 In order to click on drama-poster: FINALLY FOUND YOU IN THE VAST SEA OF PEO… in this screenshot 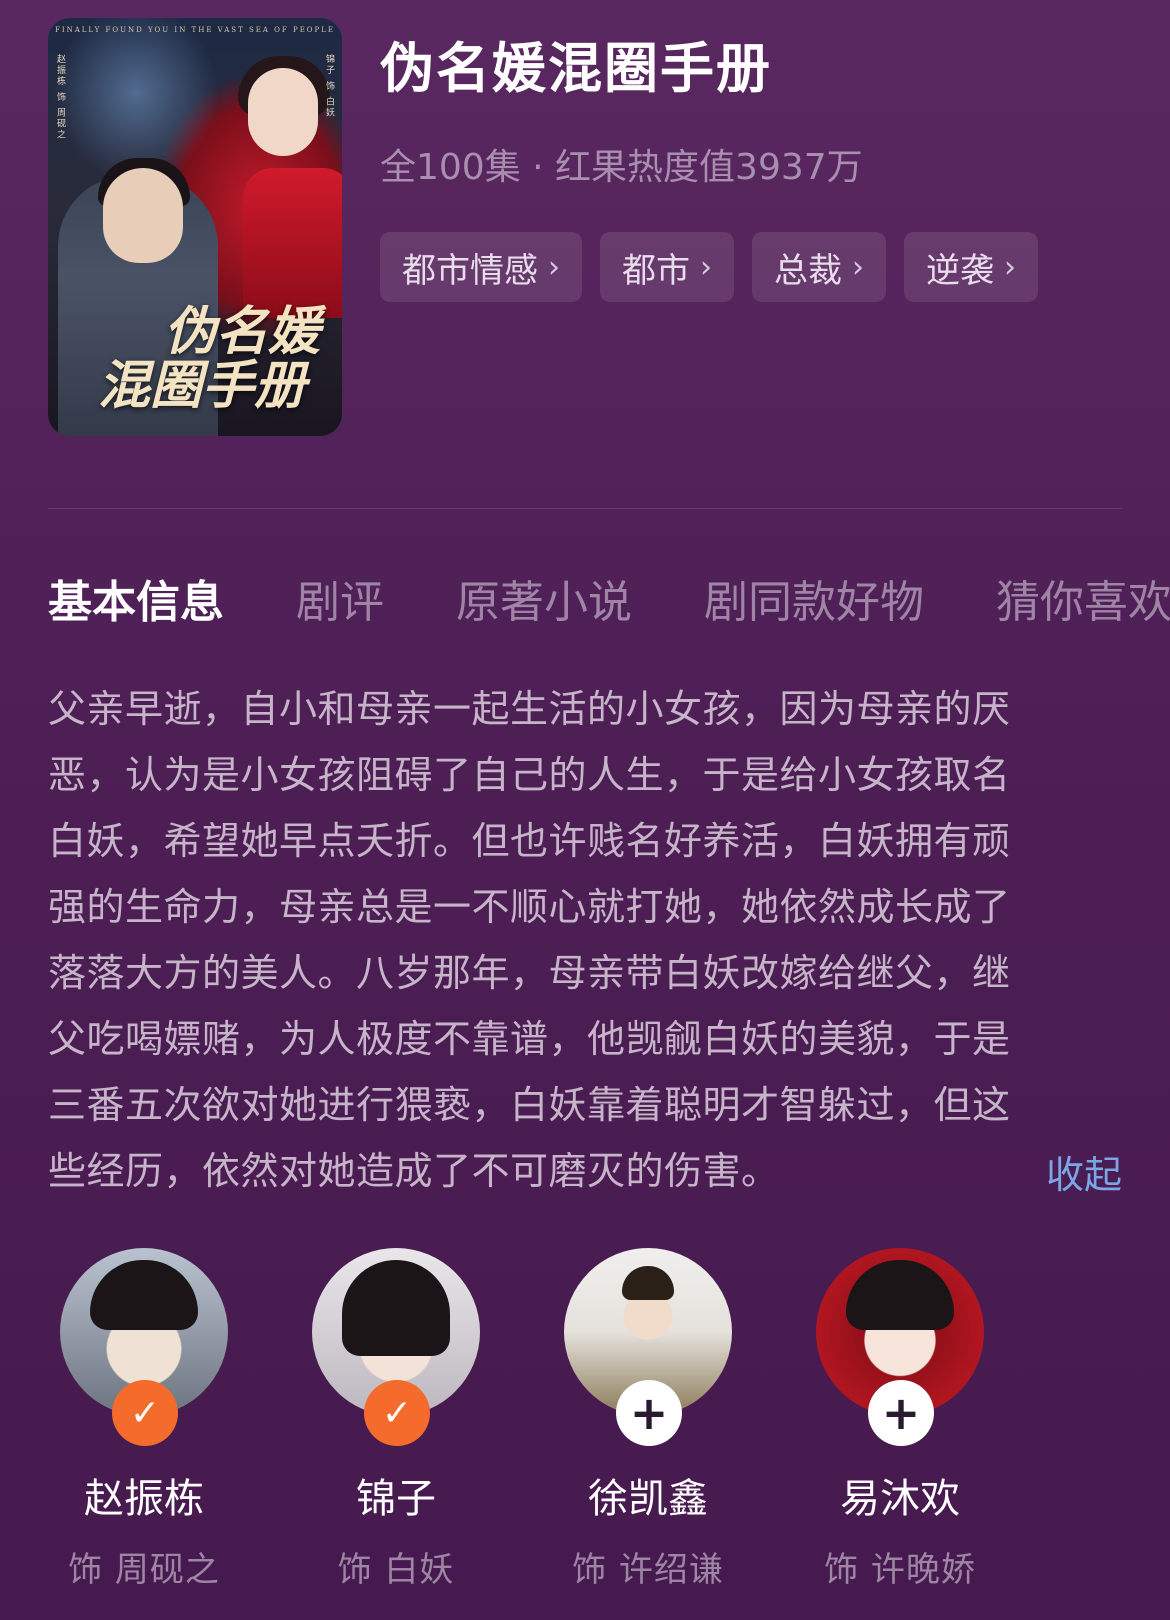, I will do `click(195, 227)`.